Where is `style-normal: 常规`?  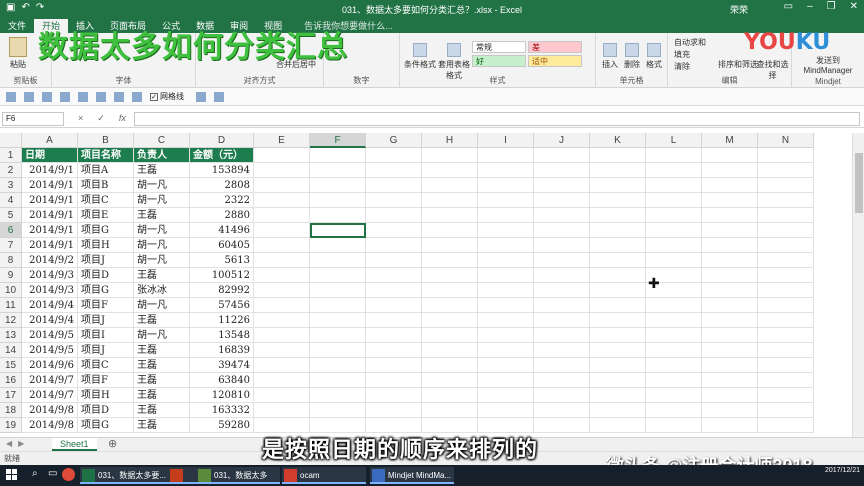 style-normal: 常规 is located at coordinates (499, 47).